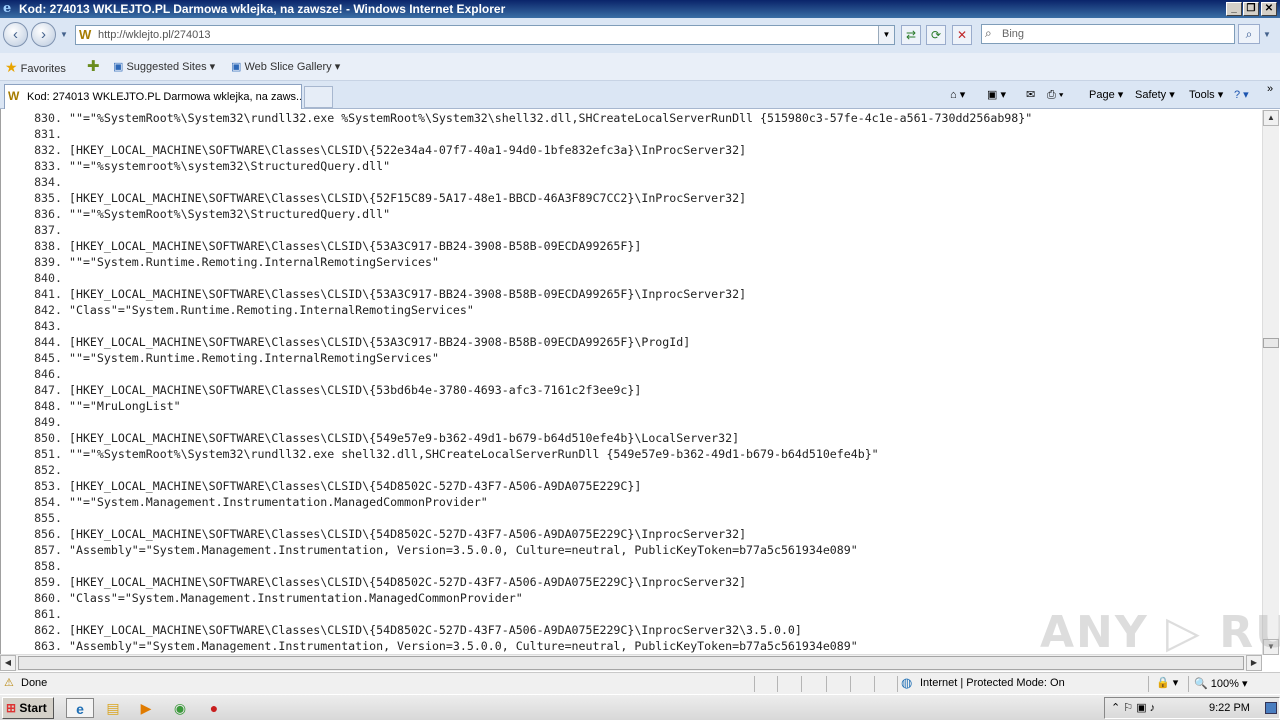  What do you see at coordinates (485, 35) in the screenshot?
I see `address-bar: W http://wklejto.pl/274013 ▼` at bounding box center [485, 35].